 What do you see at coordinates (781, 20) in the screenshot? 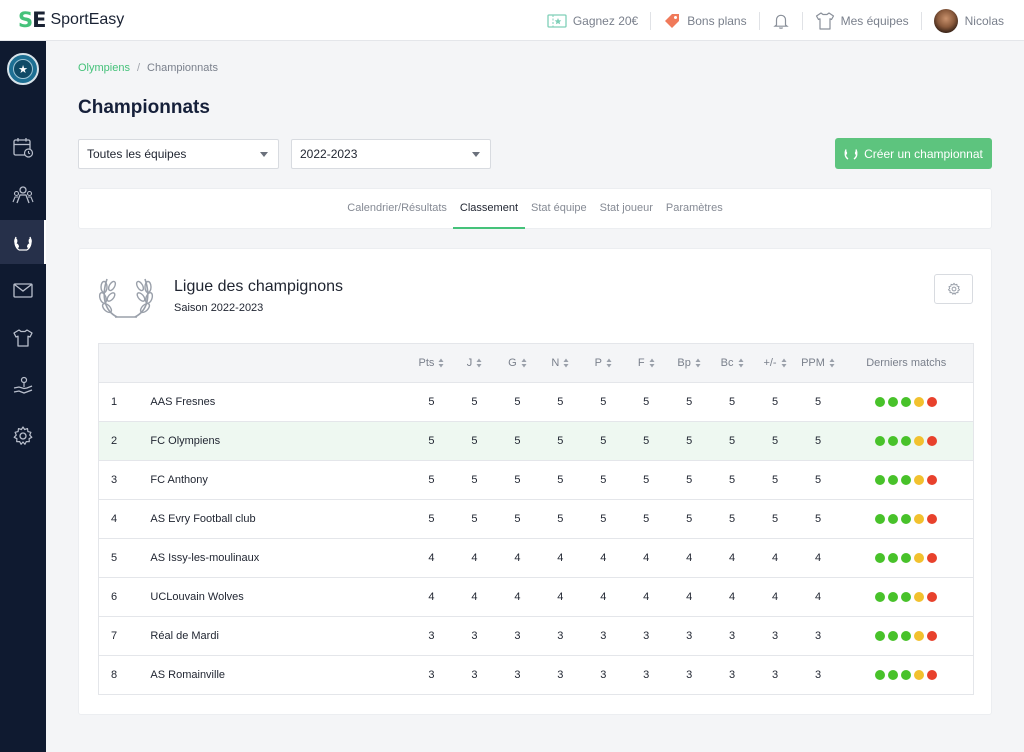
I see `notifications-button` at bounding box center [781, 20].